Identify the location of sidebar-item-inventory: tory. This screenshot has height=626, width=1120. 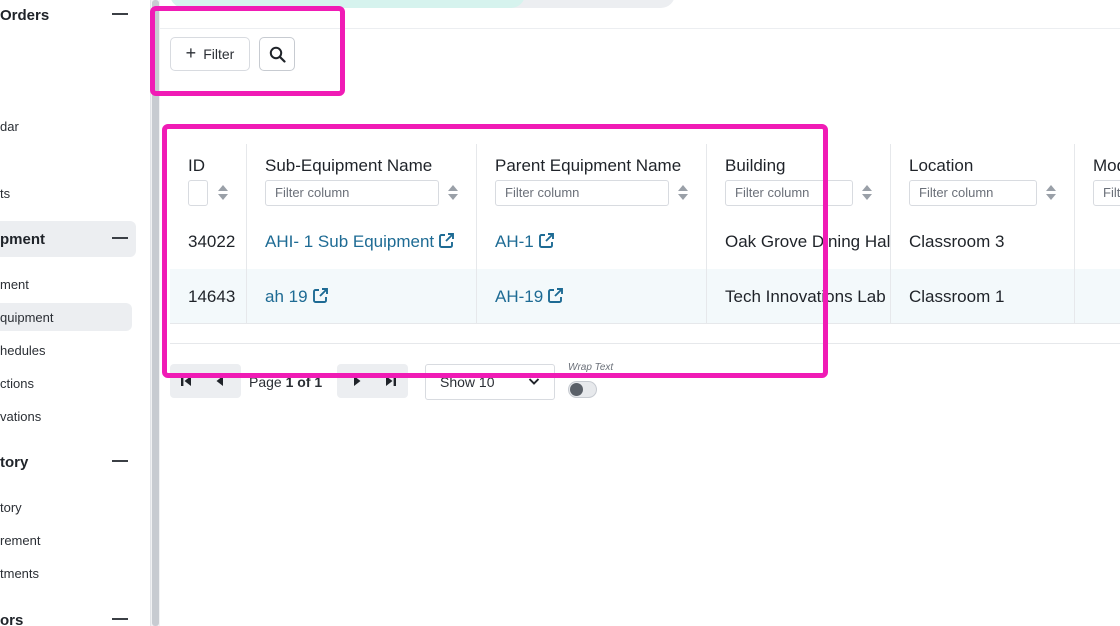
(66, 507).